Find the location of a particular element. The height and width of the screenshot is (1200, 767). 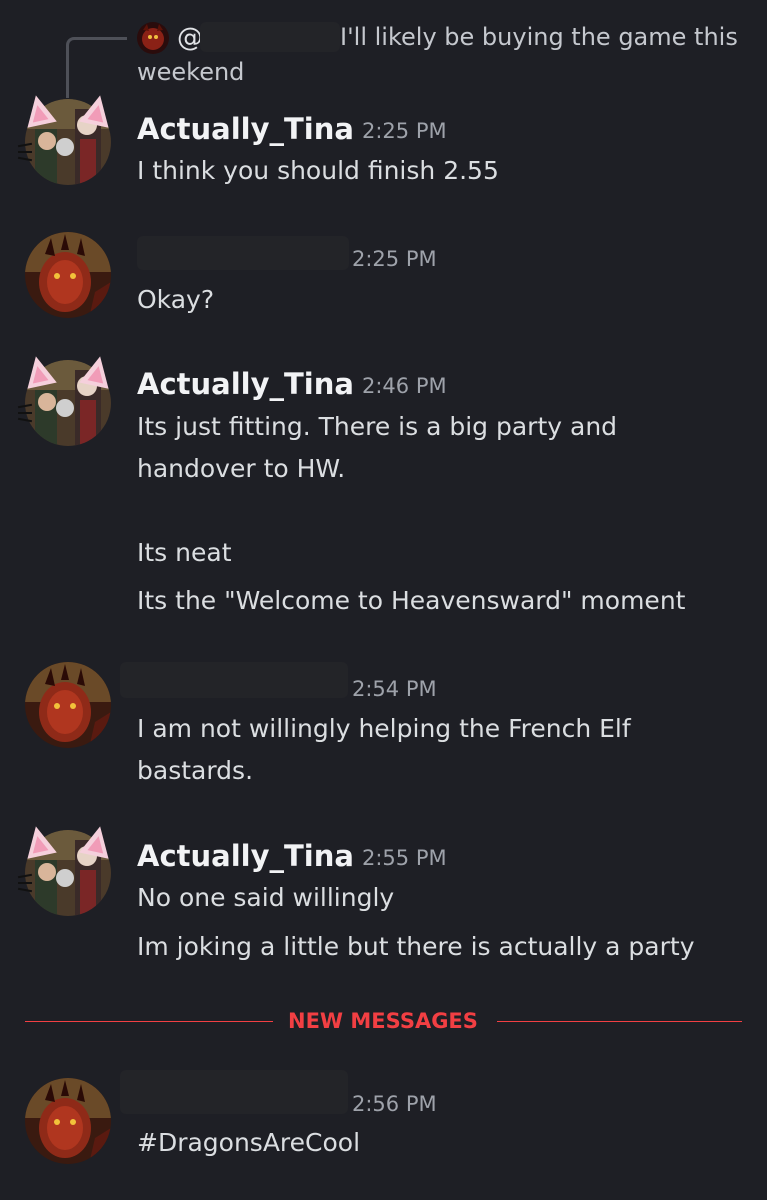

message-text: No one said willingly is located at coordinates (266, 897).